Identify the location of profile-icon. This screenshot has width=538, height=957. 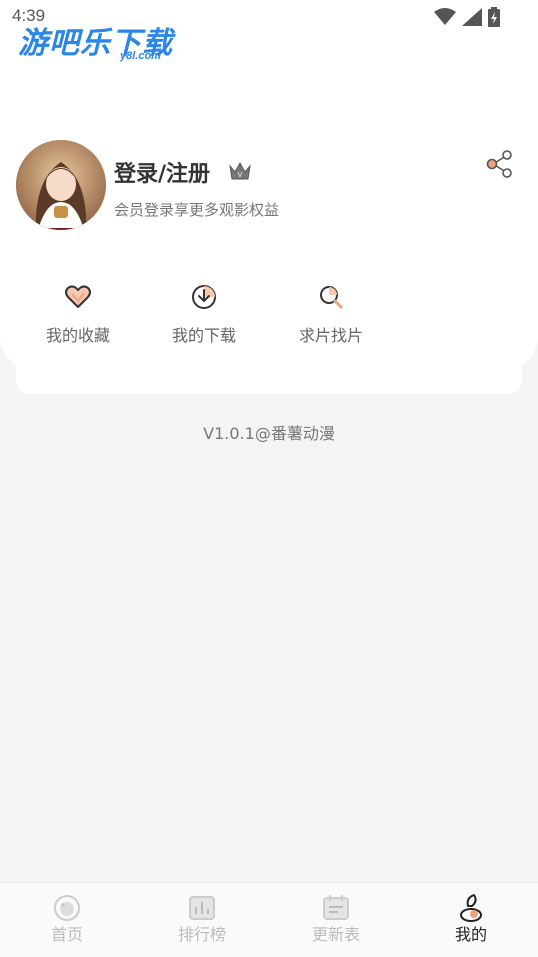
(471, 908).